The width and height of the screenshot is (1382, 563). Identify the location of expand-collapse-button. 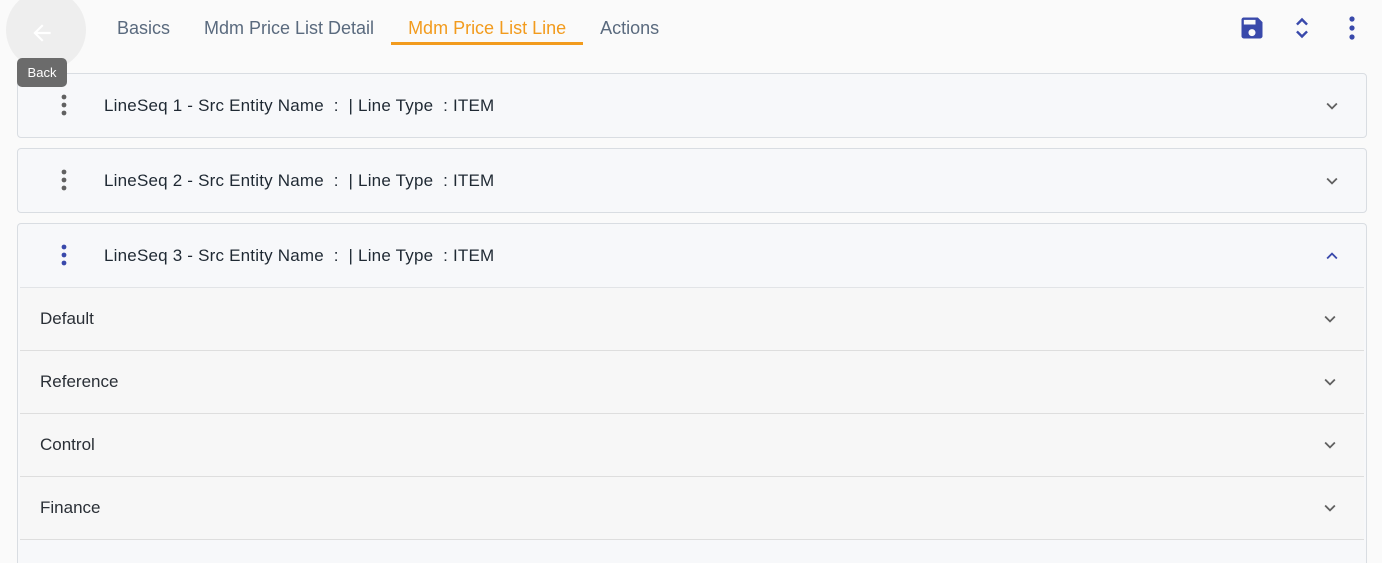
(1302, 28).